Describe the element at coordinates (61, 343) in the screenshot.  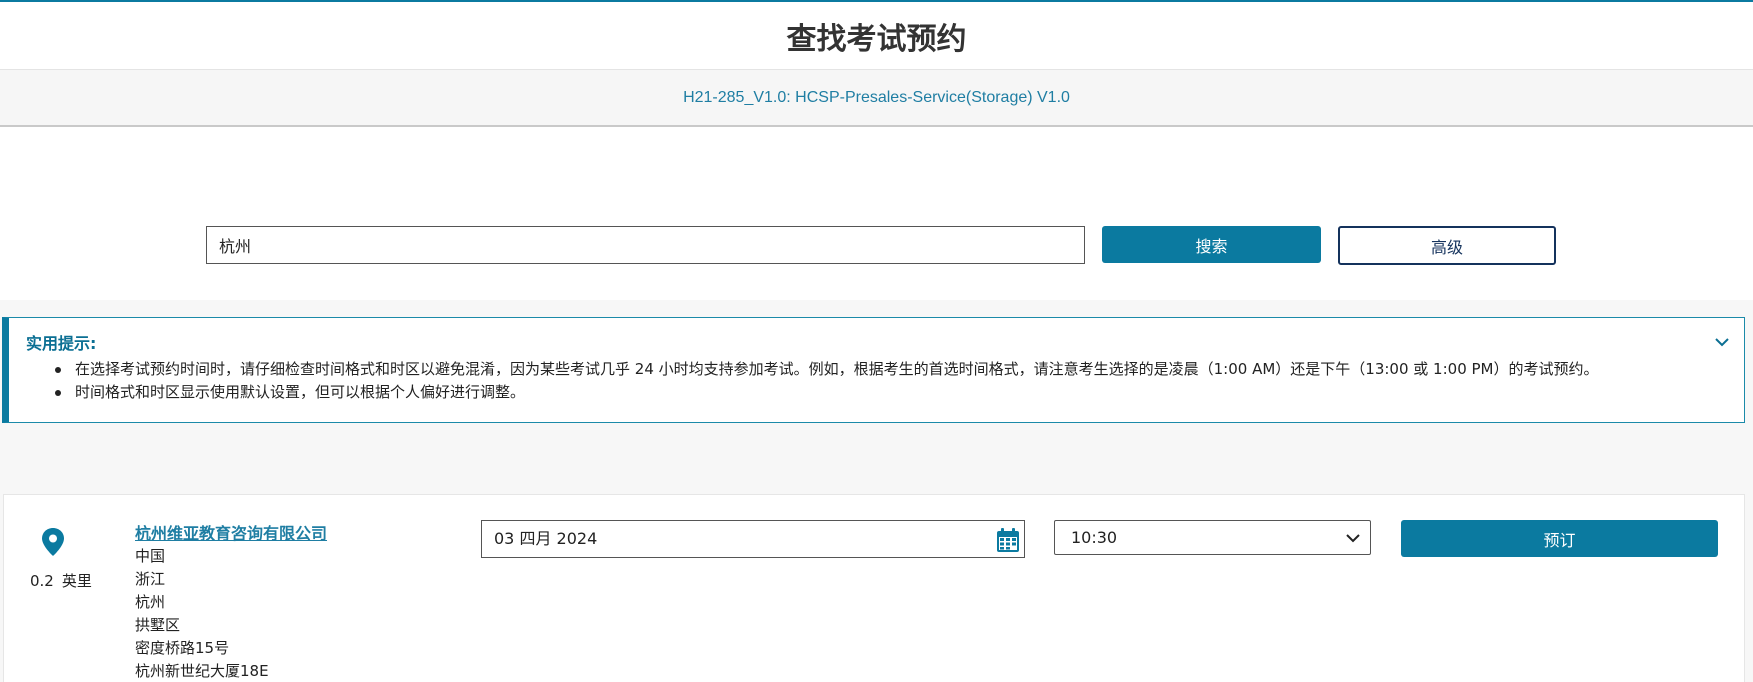
I see `tips-title: 实用提示:` at that location.